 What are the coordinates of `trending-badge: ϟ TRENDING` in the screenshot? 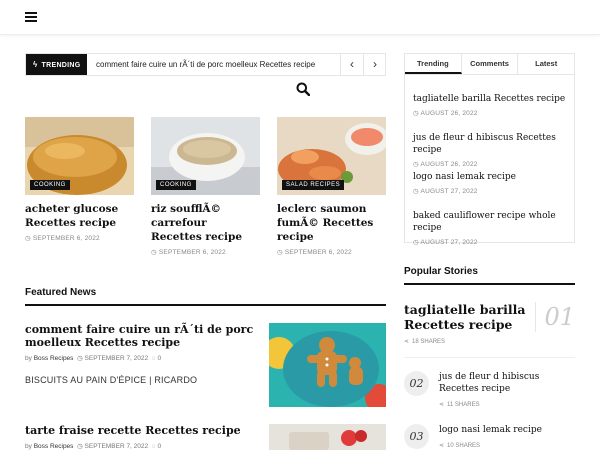 It's located at (56, 64).